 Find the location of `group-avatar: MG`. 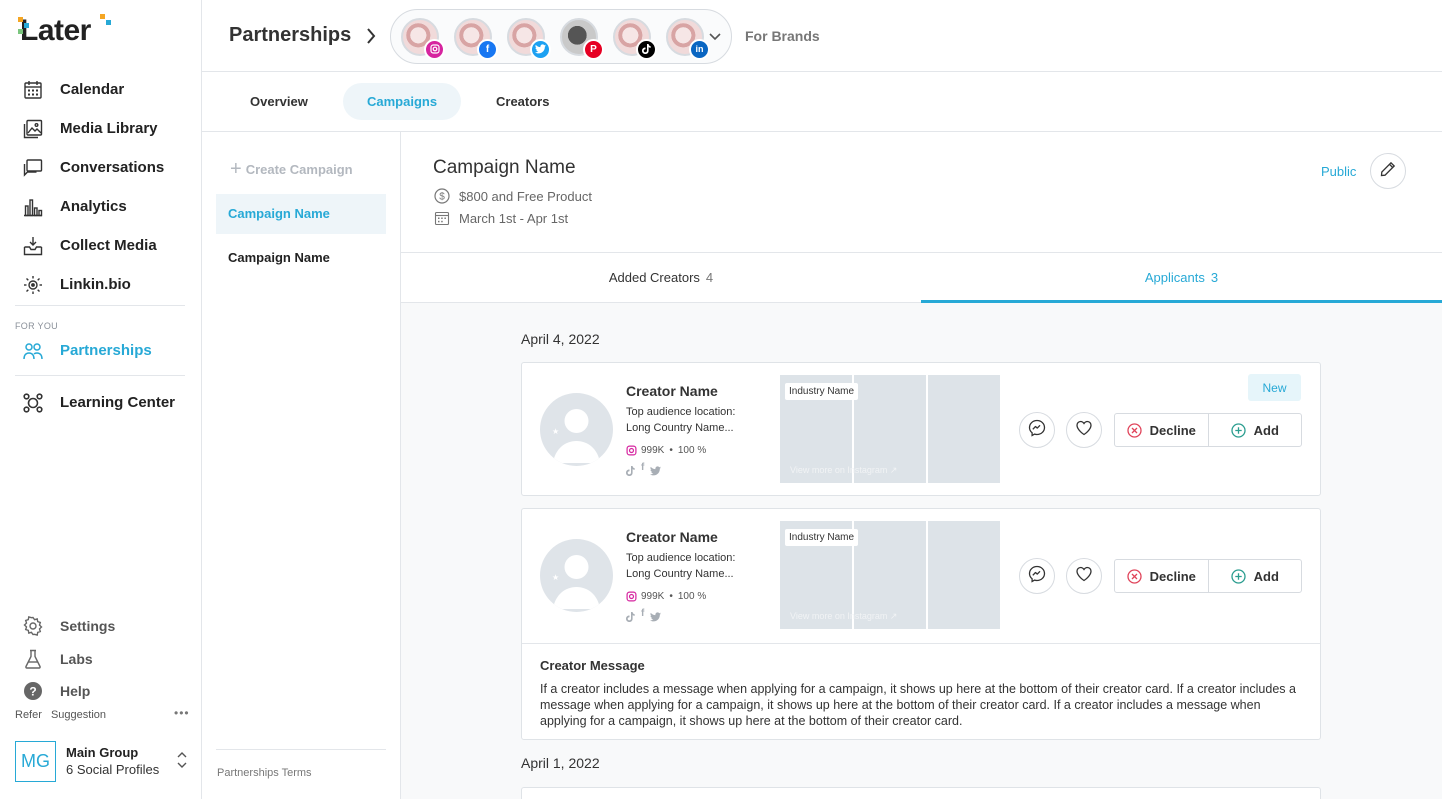

group-avatar: MG is located at coordinates (35, 761).